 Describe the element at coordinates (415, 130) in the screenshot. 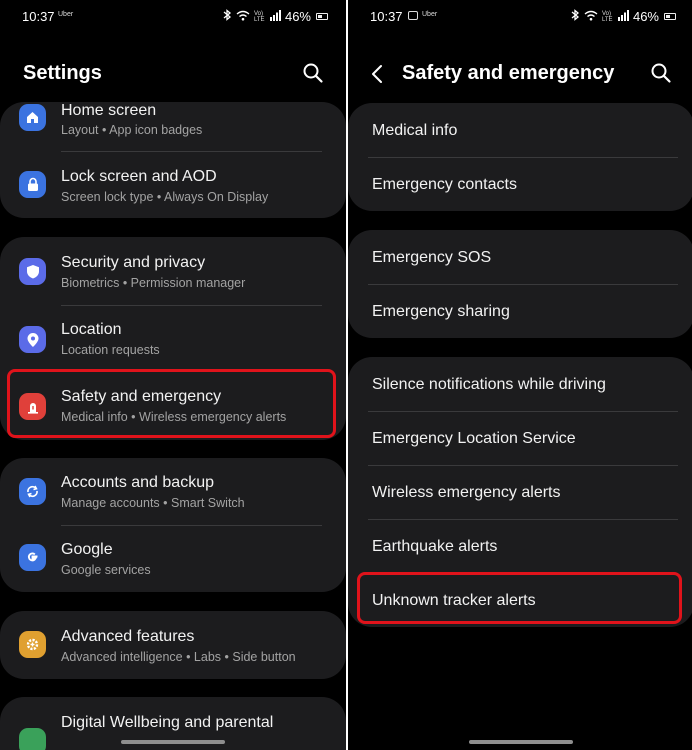

I see `item-title: Medical info` at that location.